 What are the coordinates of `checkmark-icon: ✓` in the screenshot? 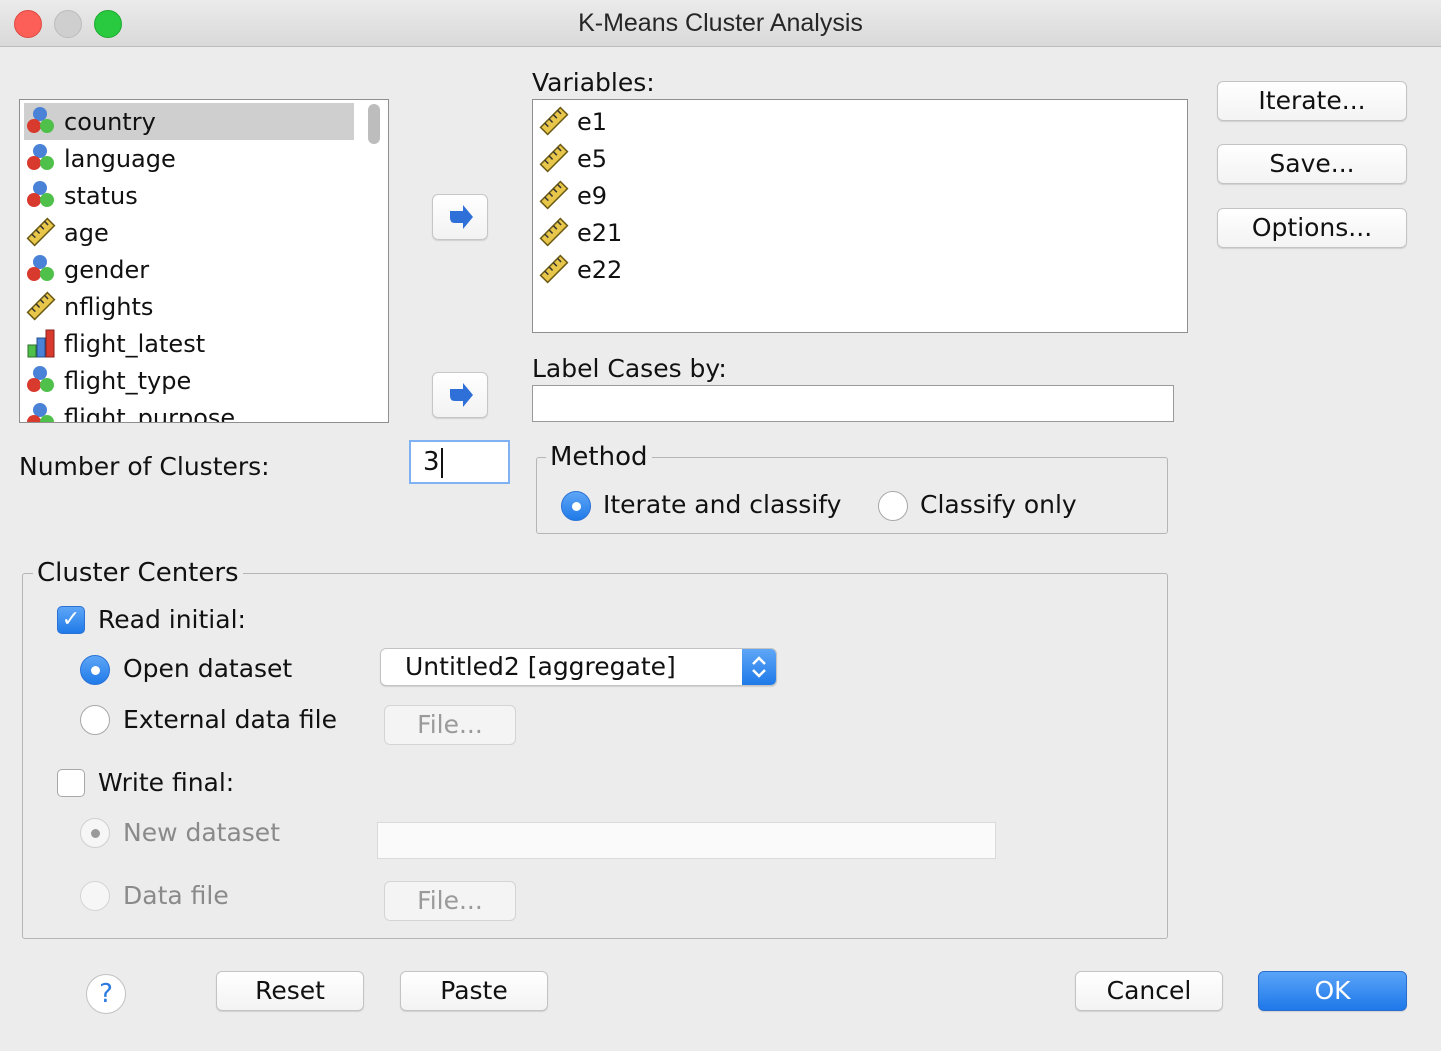 It's located at (71, 619).